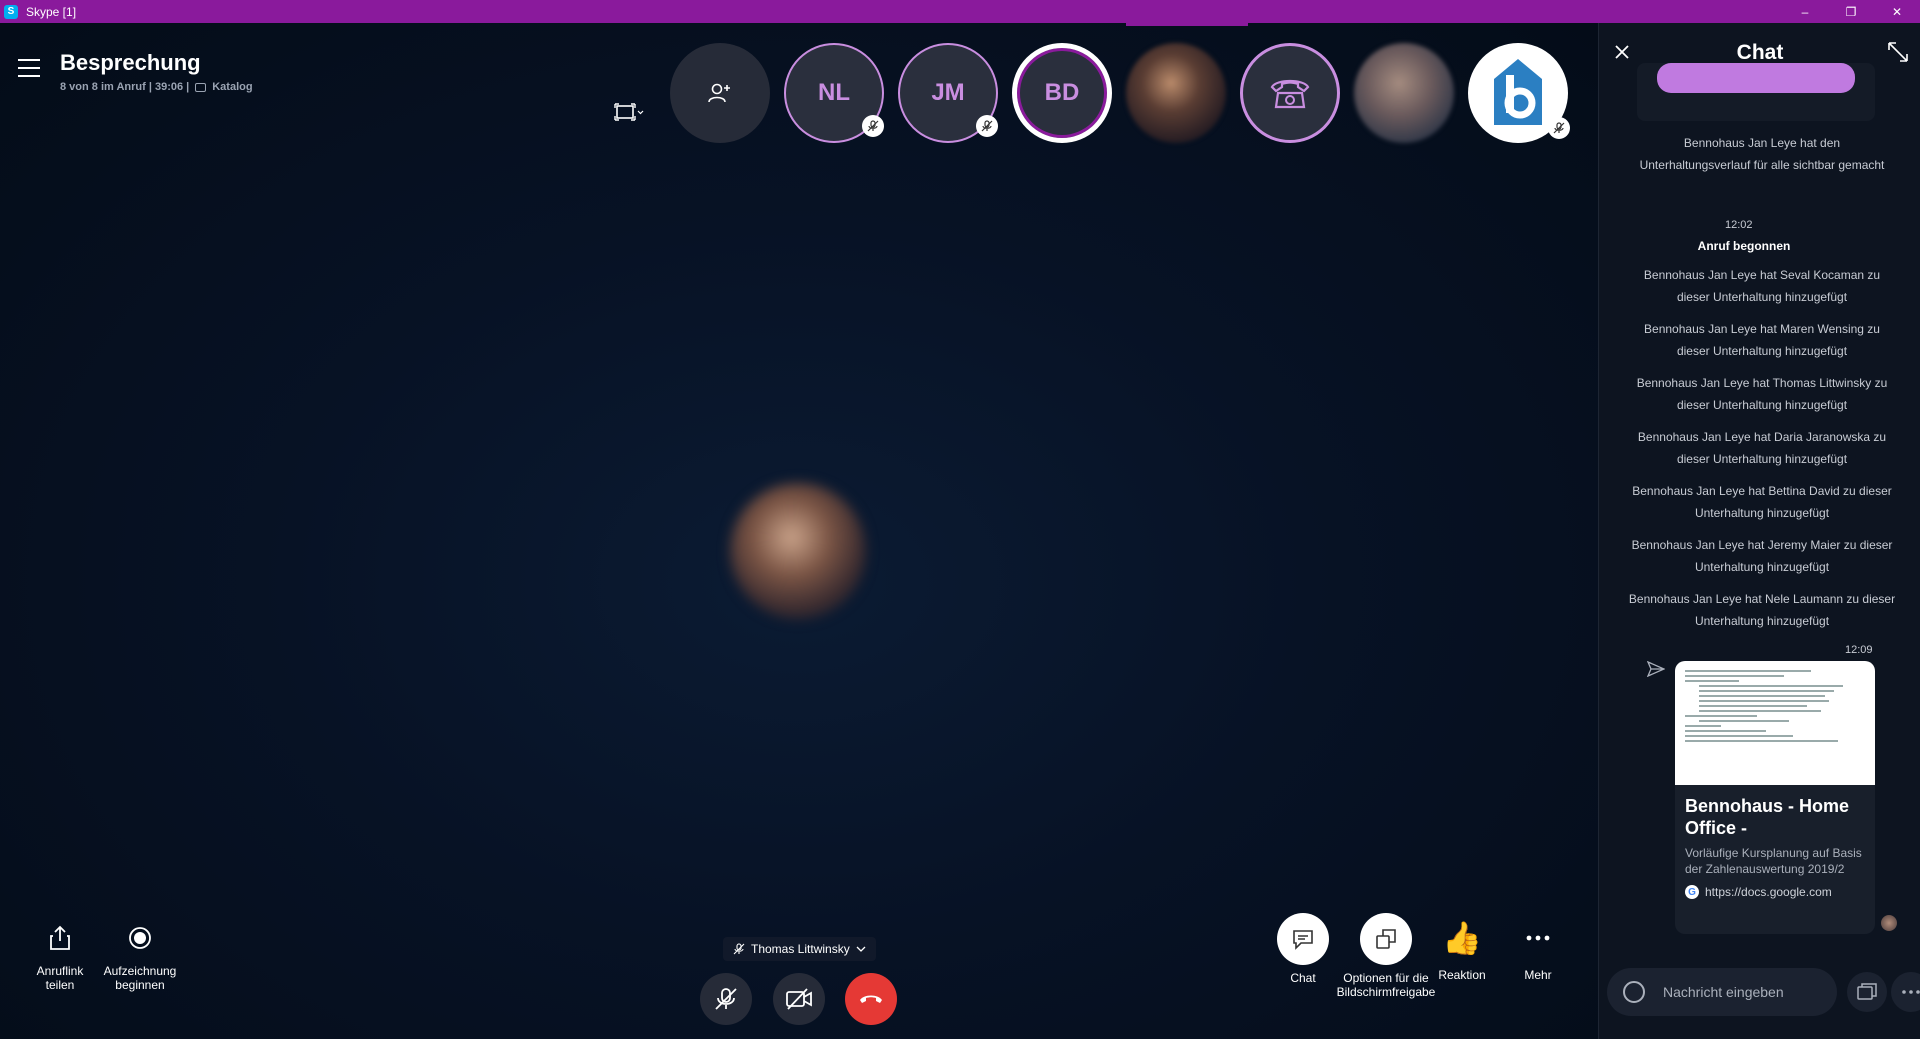 Image resolution: width=1920 pixels, height=1039 pixels. Describe the element at coordinates (1744, 246) in the screenshot. I see `call-started-notice: Anruf begonnen` at that location.